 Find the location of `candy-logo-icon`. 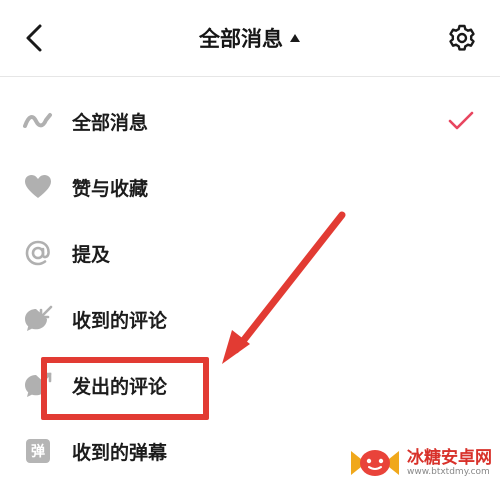

candy-logo-icon is located at coordinates (375, 463).